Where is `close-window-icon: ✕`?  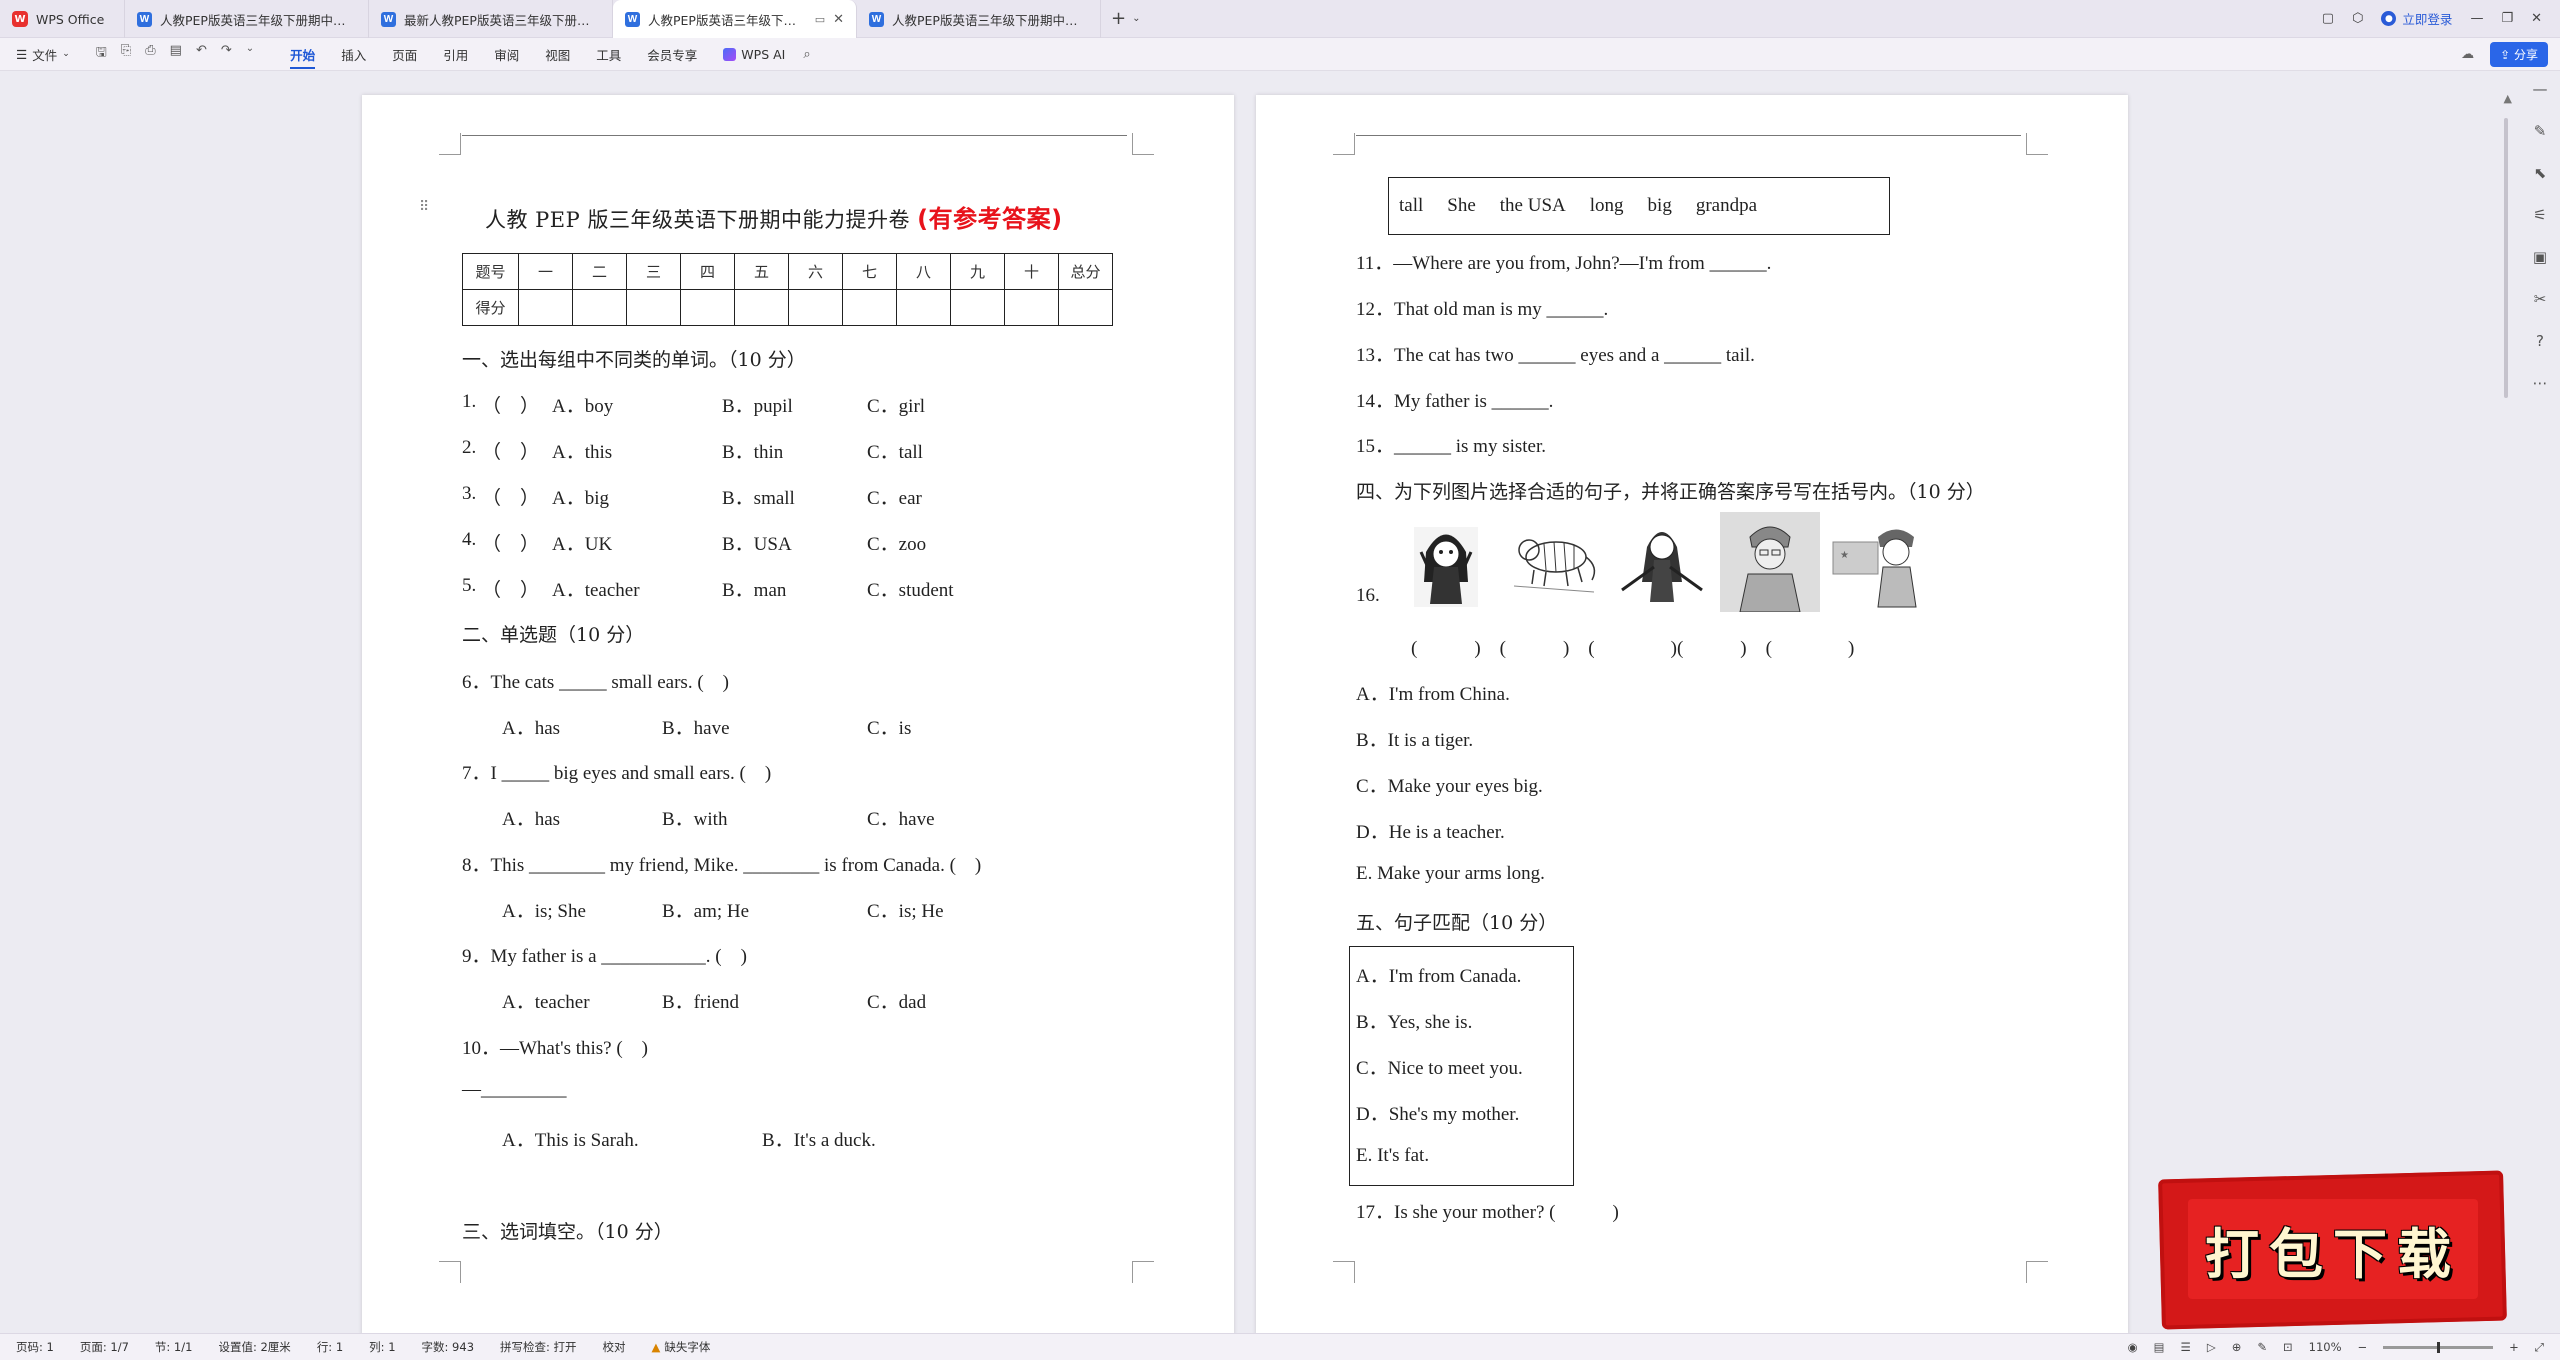 close-window-icon: ✕ is located at coordinates (2536, 18).